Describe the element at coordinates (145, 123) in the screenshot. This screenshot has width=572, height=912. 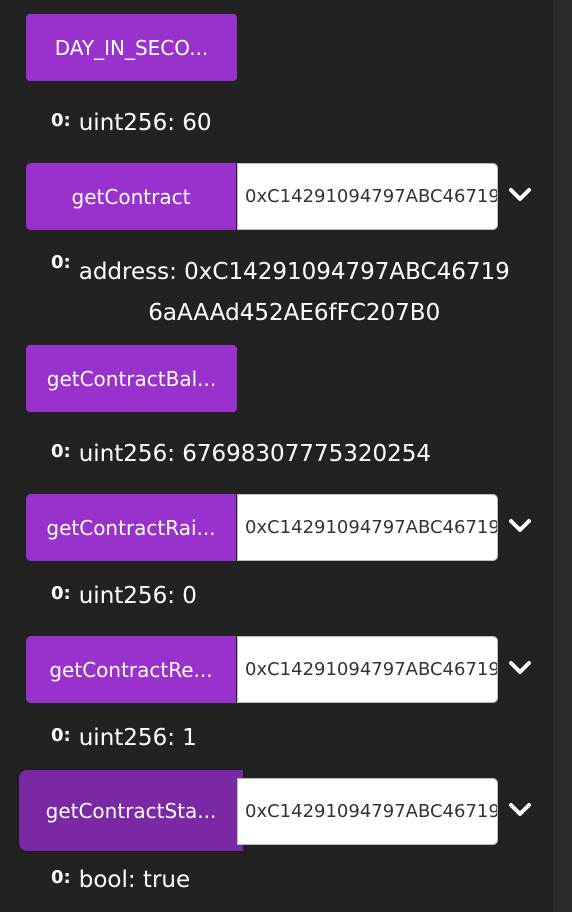
I see `output-value: uint256: 60` at that location.